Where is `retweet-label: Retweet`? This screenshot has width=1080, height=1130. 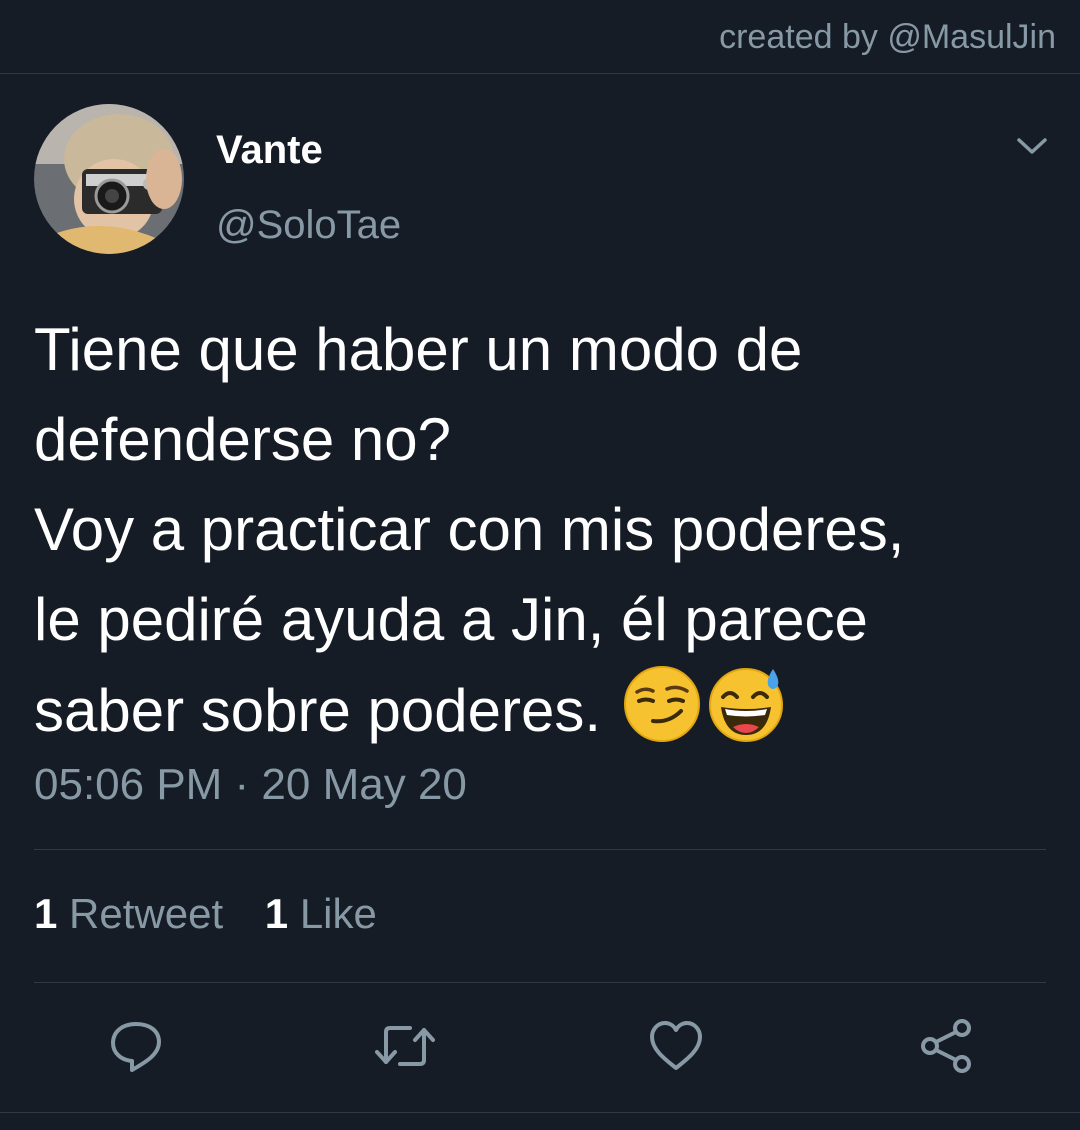 retweet-label: Retweet is located at coordinates (146, 913).